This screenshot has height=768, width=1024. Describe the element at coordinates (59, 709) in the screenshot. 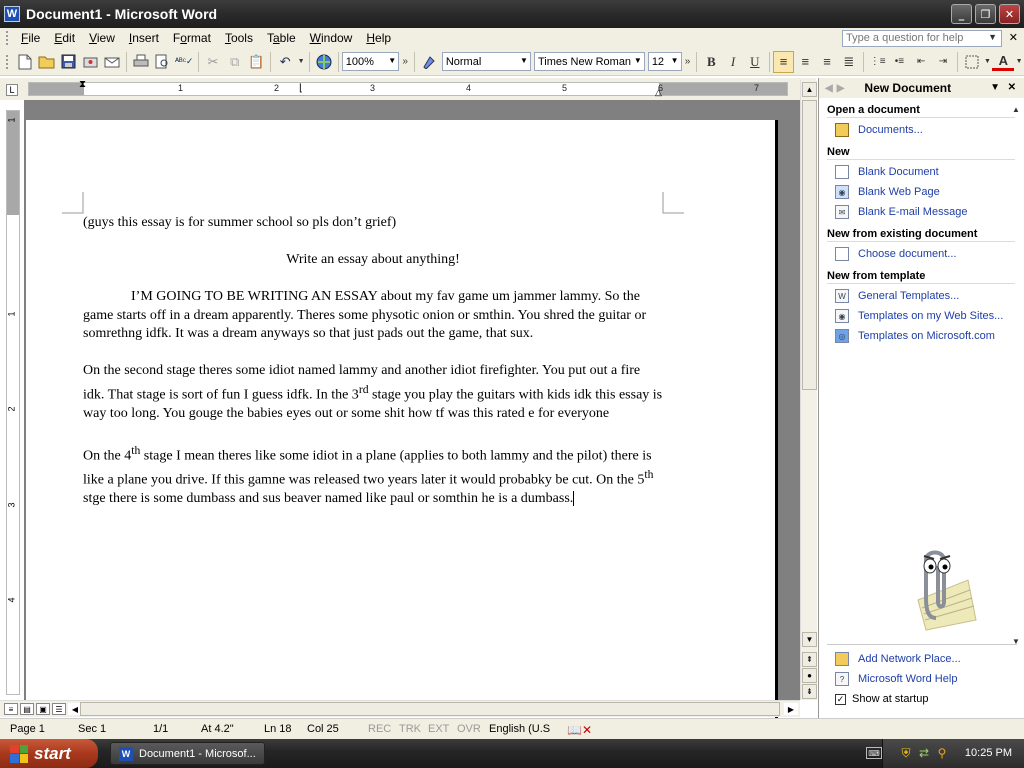

I see `outline-view-icon: ☰` at that location.